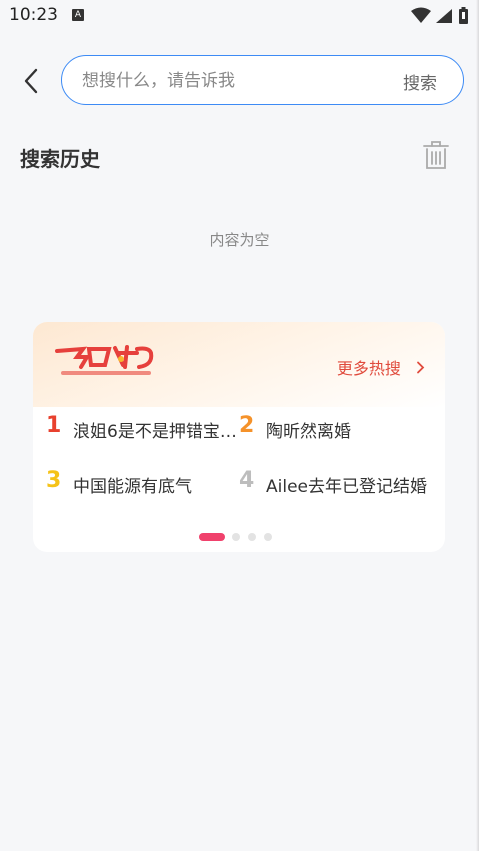  What do you see at coordinates (132, 487) in the screenshot?
I see `hot-item-label: 中国能源有底气` at bounding box center [132, 487].